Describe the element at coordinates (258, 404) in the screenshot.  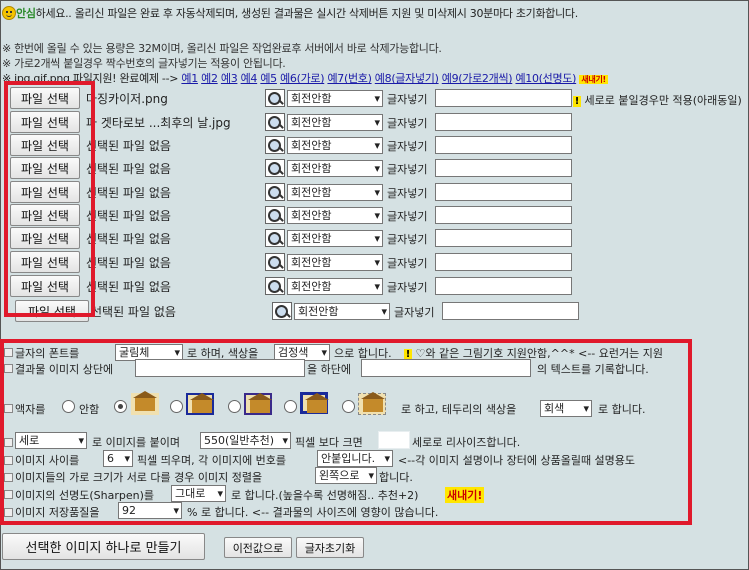
I see `frame-style-3-thumbnail` at that location.